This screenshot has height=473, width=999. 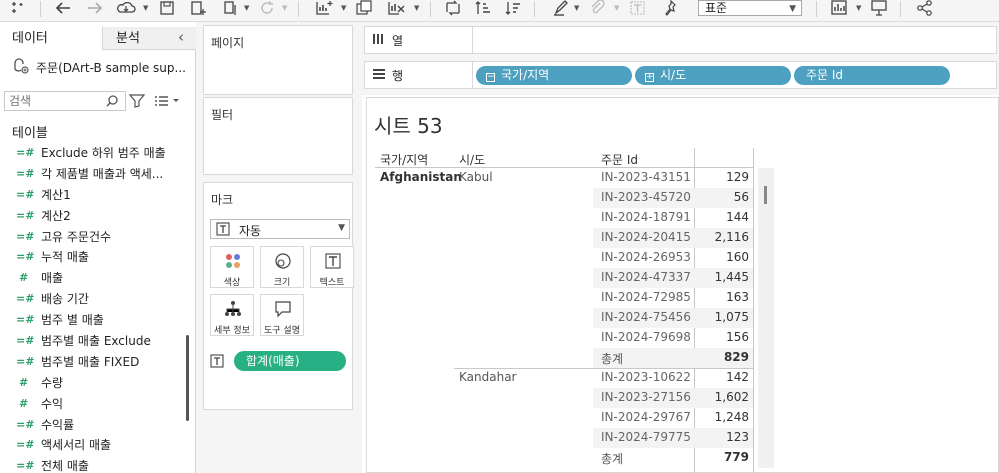 What do you see at coordinates (472, 159) in the screenshot?
I see `header-city: 시/도` at bounding box center [472, 159].